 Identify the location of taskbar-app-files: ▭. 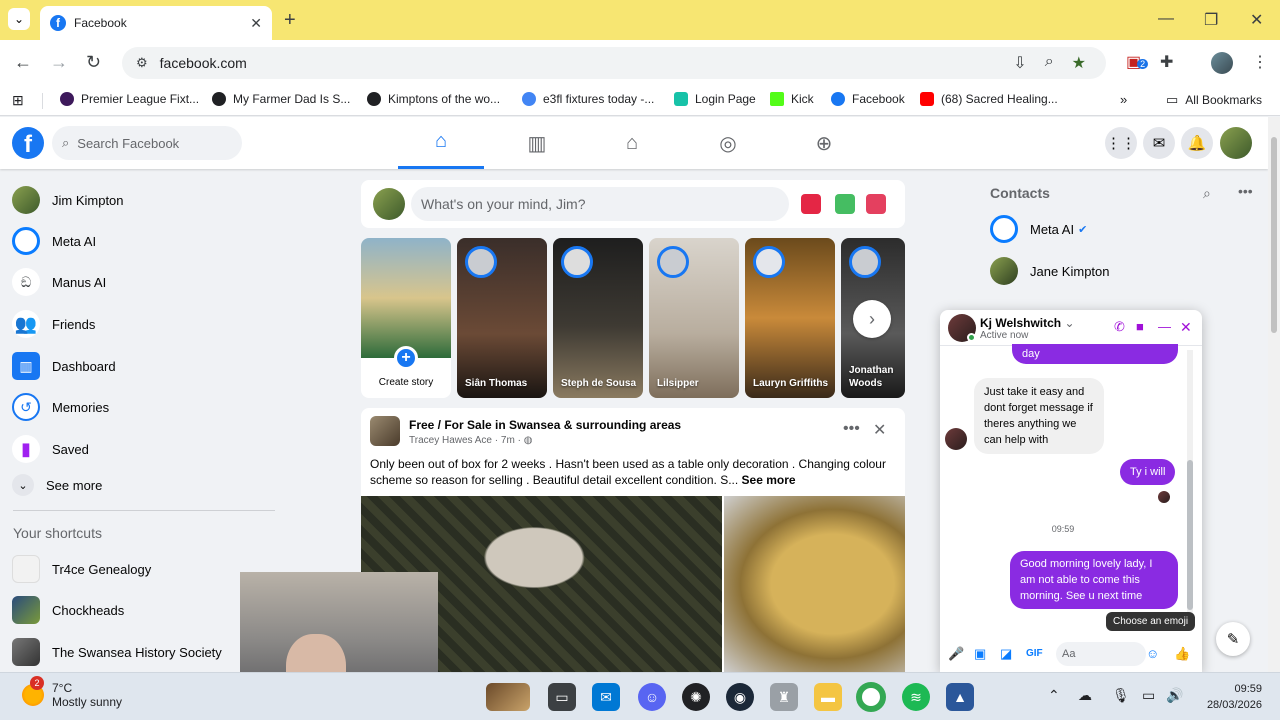
(562, 697).